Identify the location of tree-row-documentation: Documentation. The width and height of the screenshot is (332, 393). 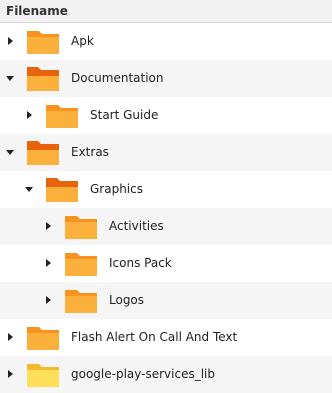
(166, 78).